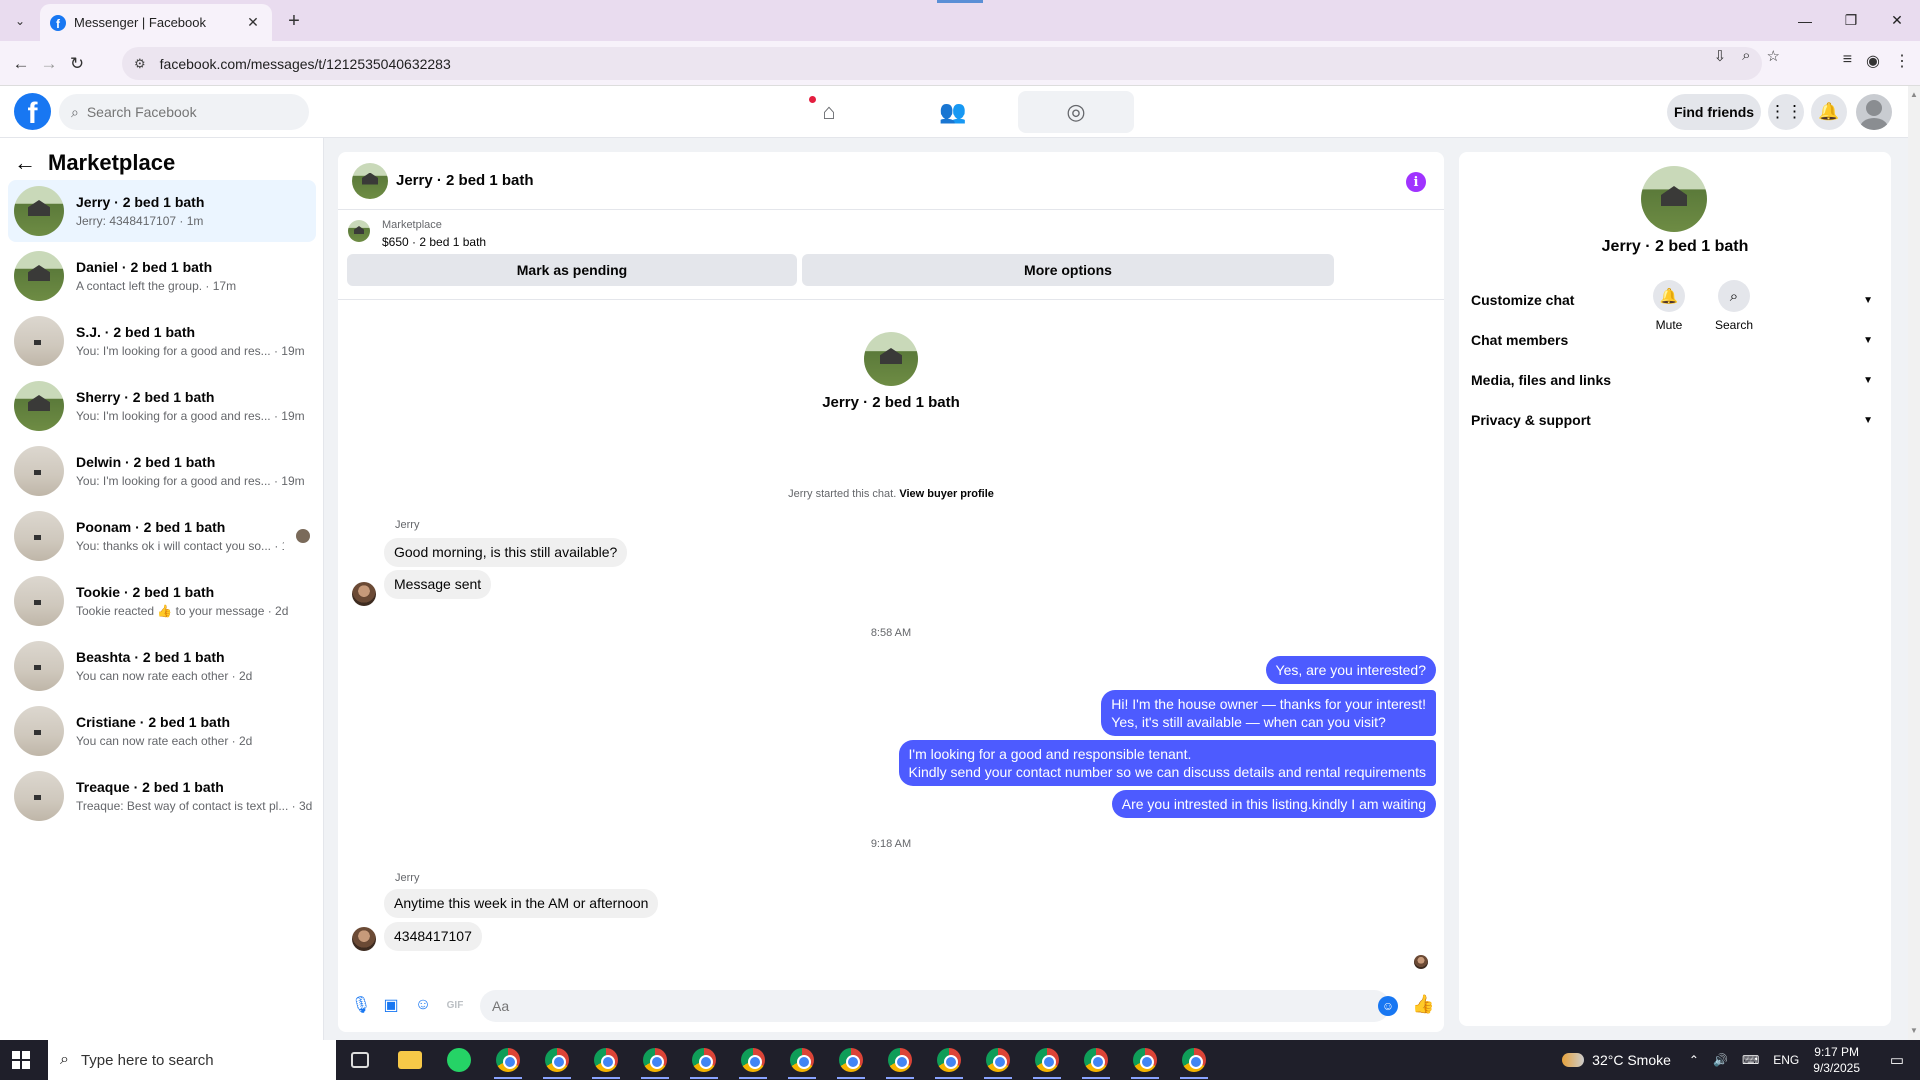 The image size is (1920, 1080). Describe the element at coordinates (829, 112) in the screenshot. I see `nav-home: ⌂` at that location.